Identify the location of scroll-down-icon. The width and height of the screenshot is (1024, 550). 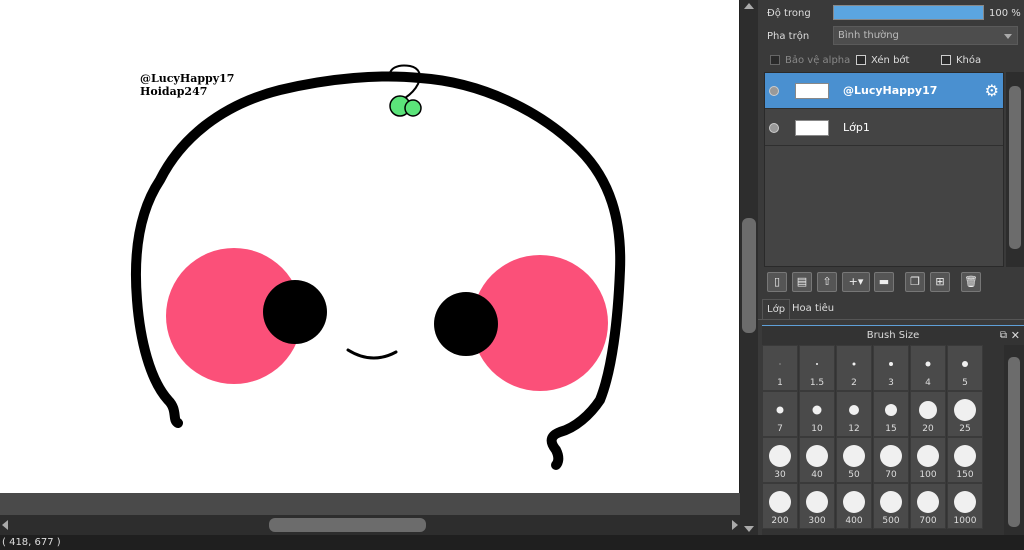
(749, 529).